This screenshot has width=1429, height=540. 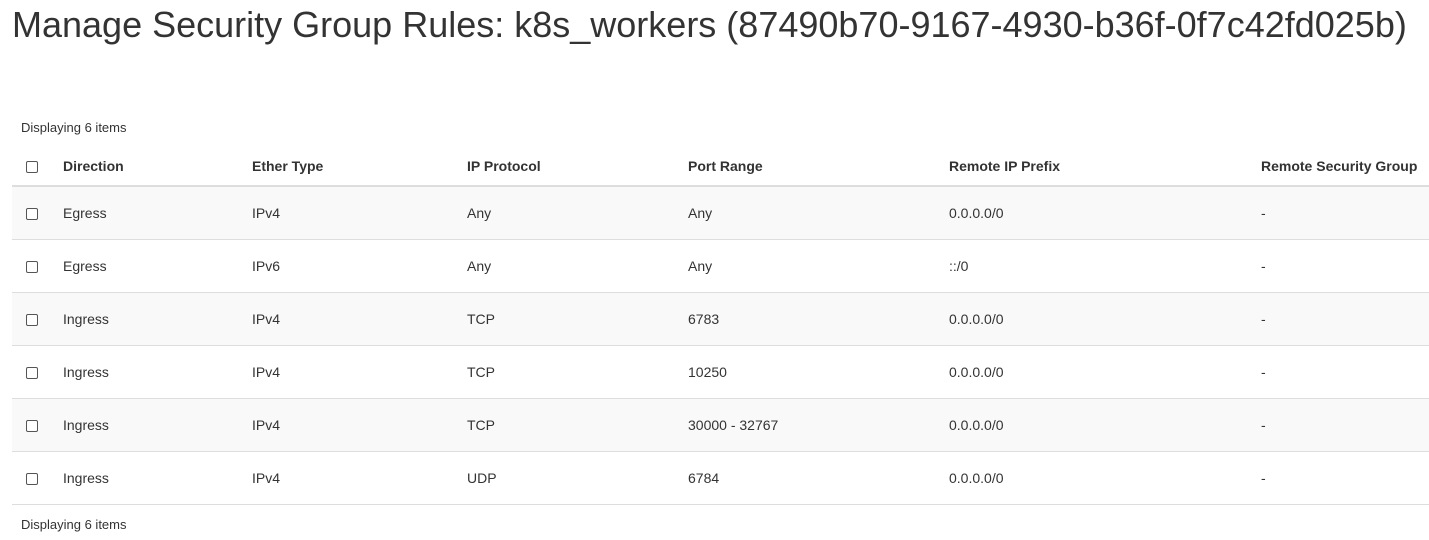 I want to click on cell-port-range: 30000 - 32767, so click(x=818, y=425).